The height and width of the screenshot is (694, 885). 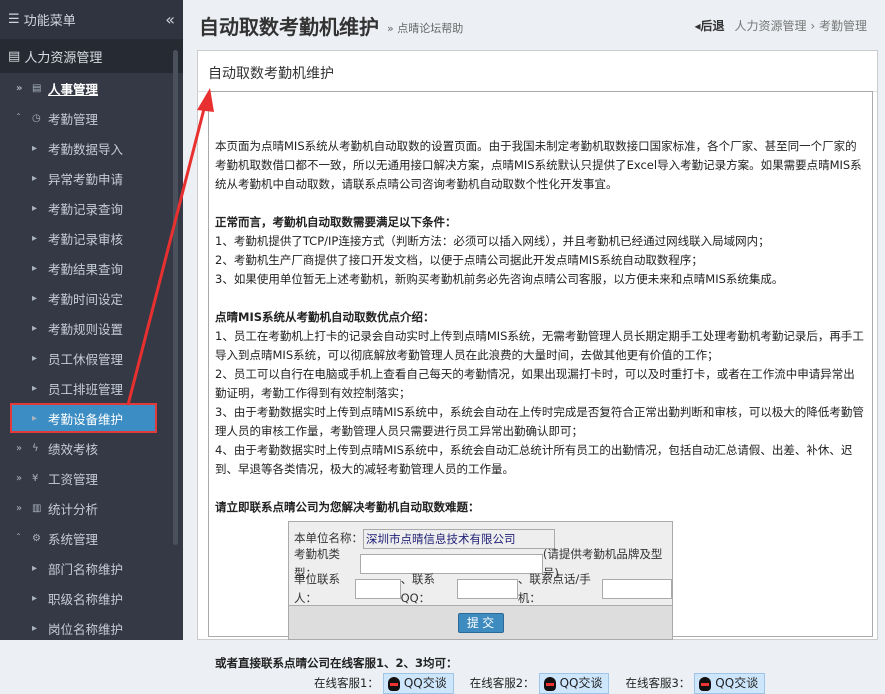 I want to click on sidebar-item-label: 考勤设备维护, so click(x=86, y=419).